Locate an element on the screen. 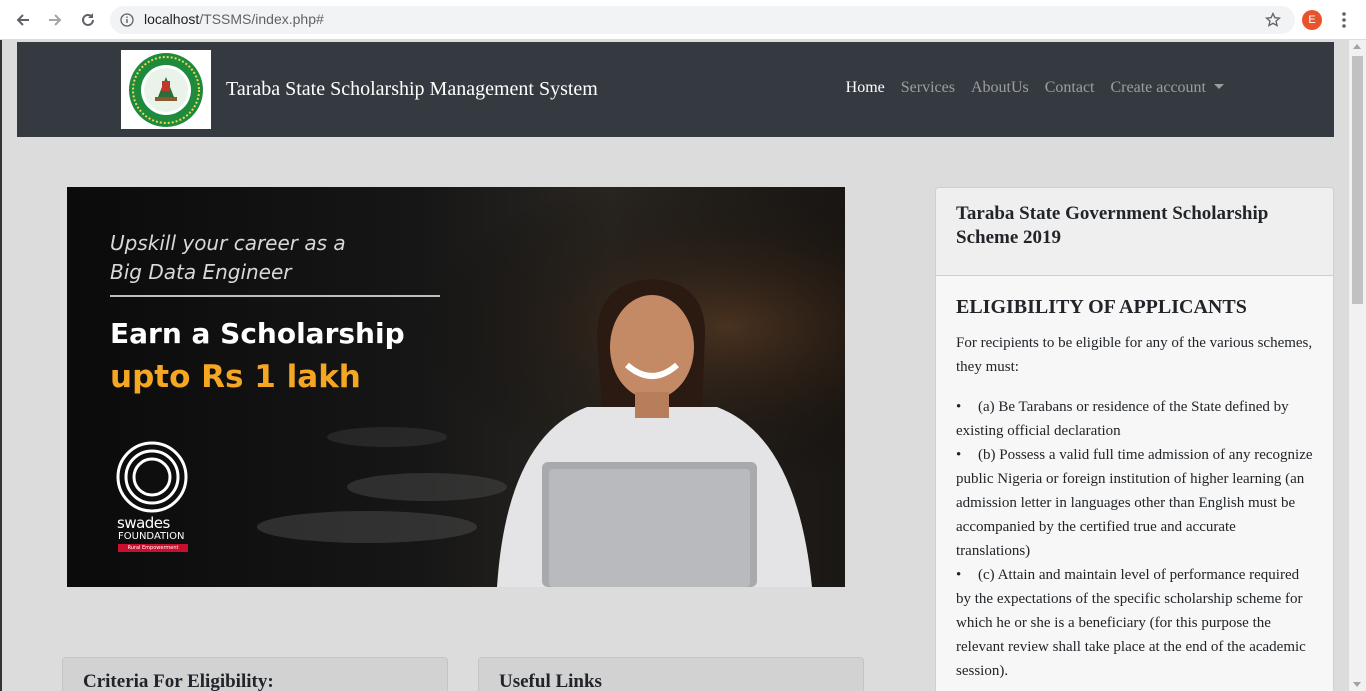 The height and width of the screenshot is (691, 1366). swades-foundation-text: FOUNDATION is located at coordinates (151, 536).